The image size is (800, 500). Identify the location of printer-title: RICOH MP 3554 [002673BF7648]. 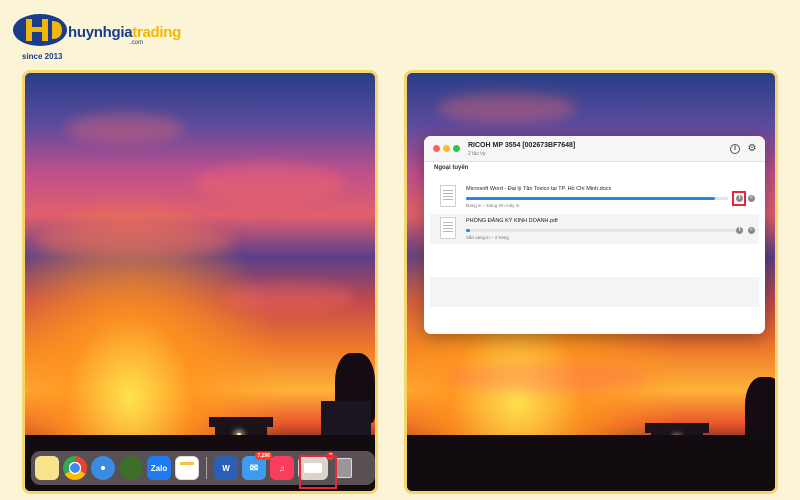
(522, 145).